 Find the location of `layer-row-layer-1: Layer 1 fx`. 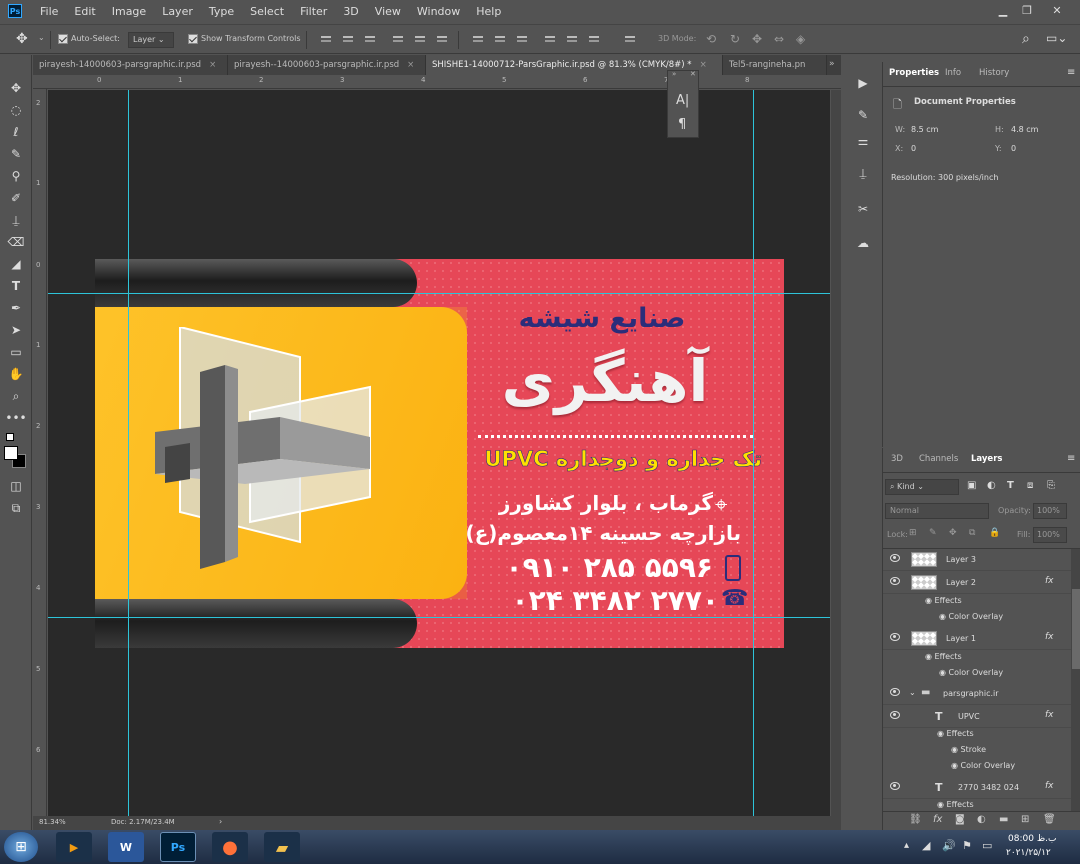

layer-row-layer-1: Layer 1 fx is located at coordinates (977, 639).